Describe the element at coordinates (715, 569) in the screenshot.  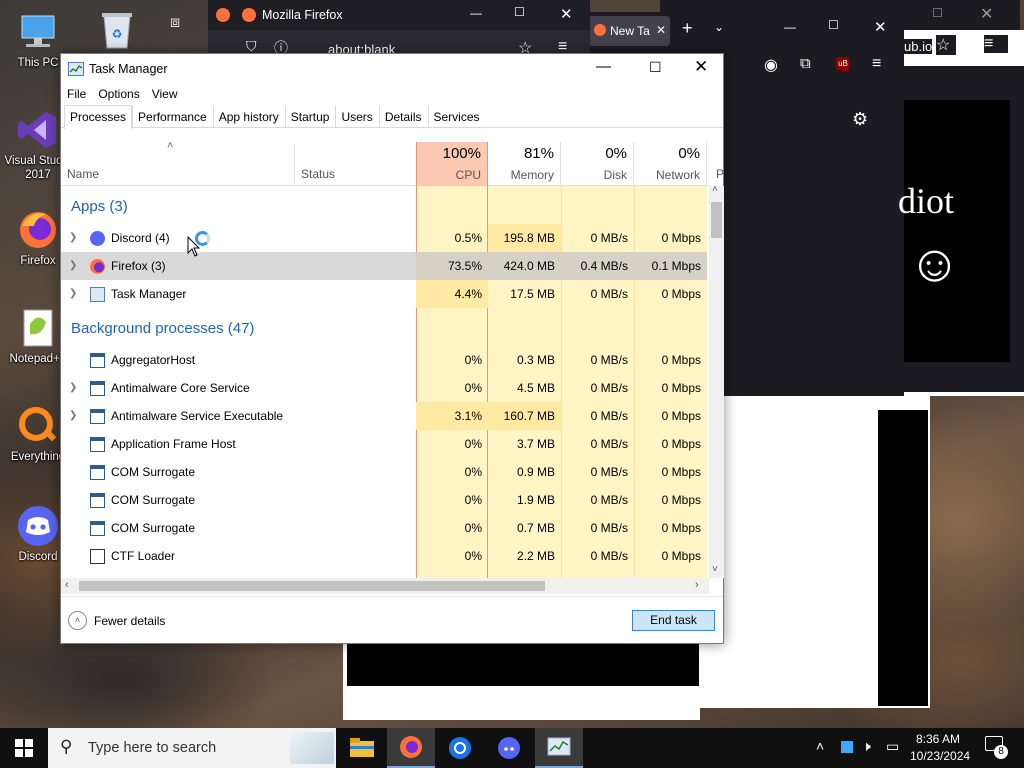
I see `scroll-down-icon: ˅` at that location.